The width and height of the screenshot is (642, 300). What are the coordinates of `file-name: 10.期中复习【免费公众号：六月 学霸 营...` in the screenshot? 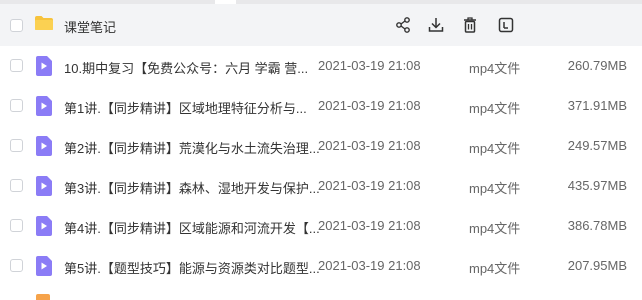 It's located at (186, 67).